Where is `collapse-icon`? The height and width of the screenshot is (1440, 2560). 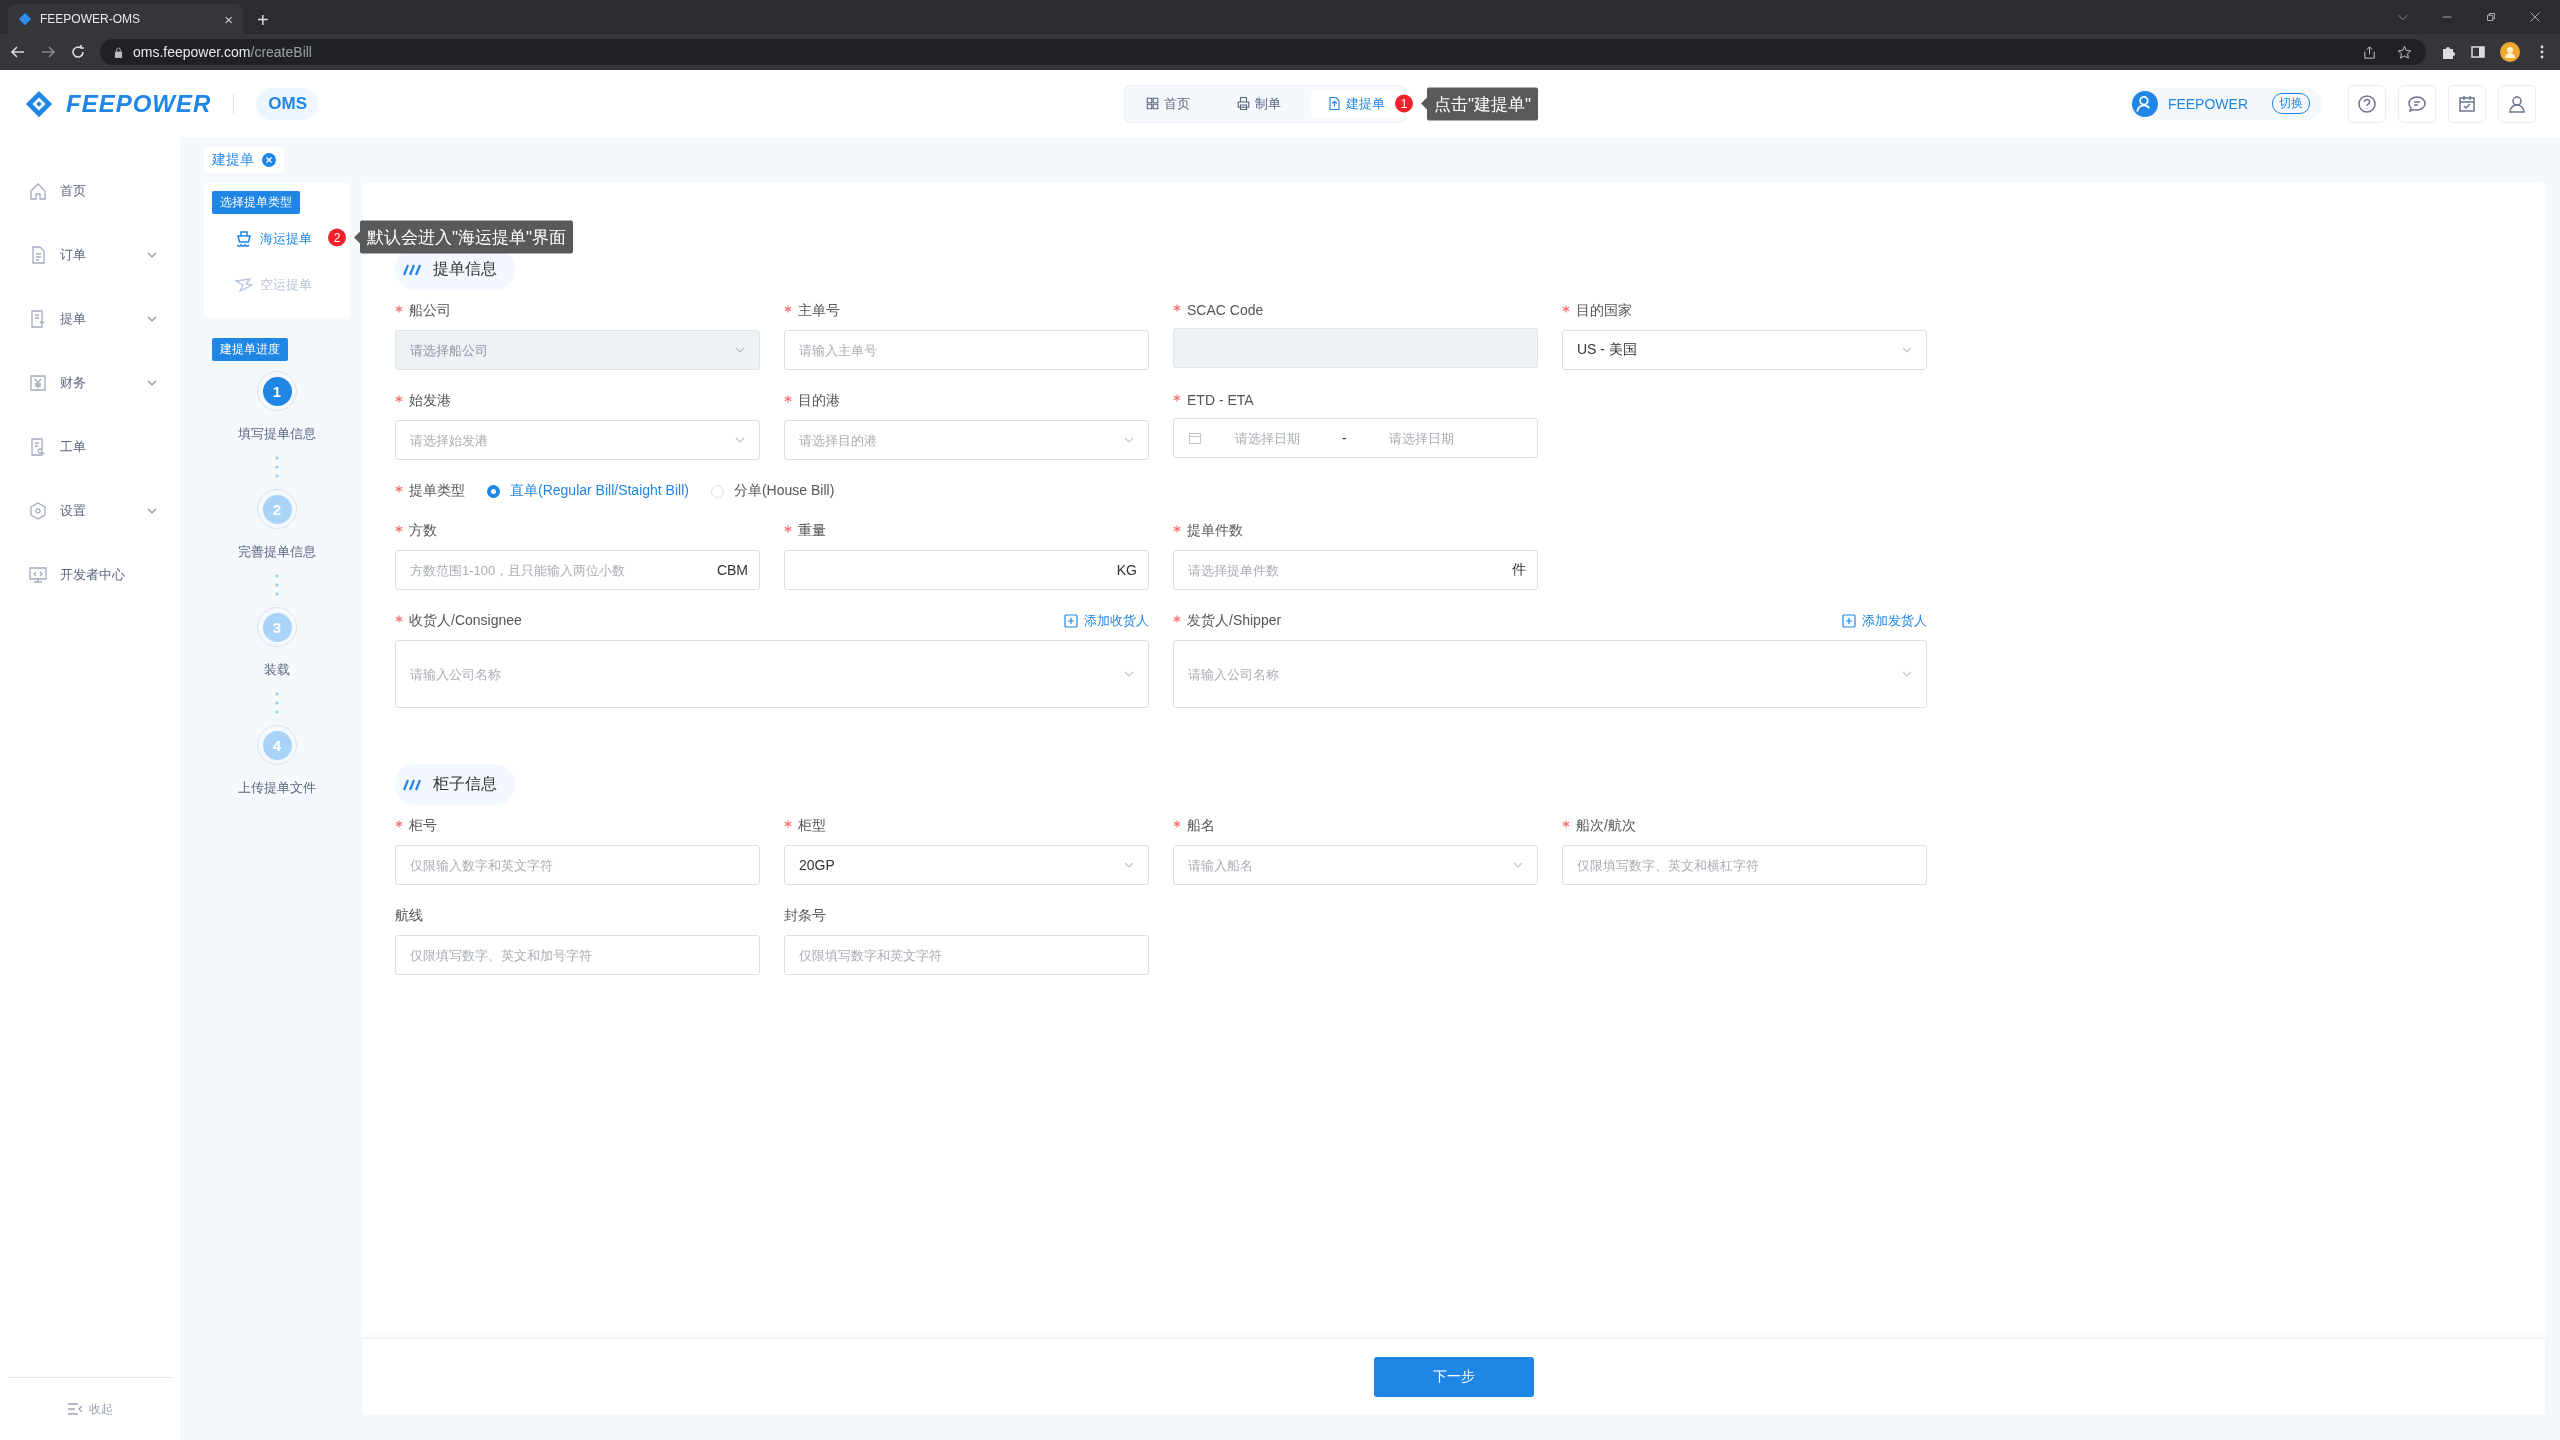 collapse-icon is located at coordinates (75, 1409).